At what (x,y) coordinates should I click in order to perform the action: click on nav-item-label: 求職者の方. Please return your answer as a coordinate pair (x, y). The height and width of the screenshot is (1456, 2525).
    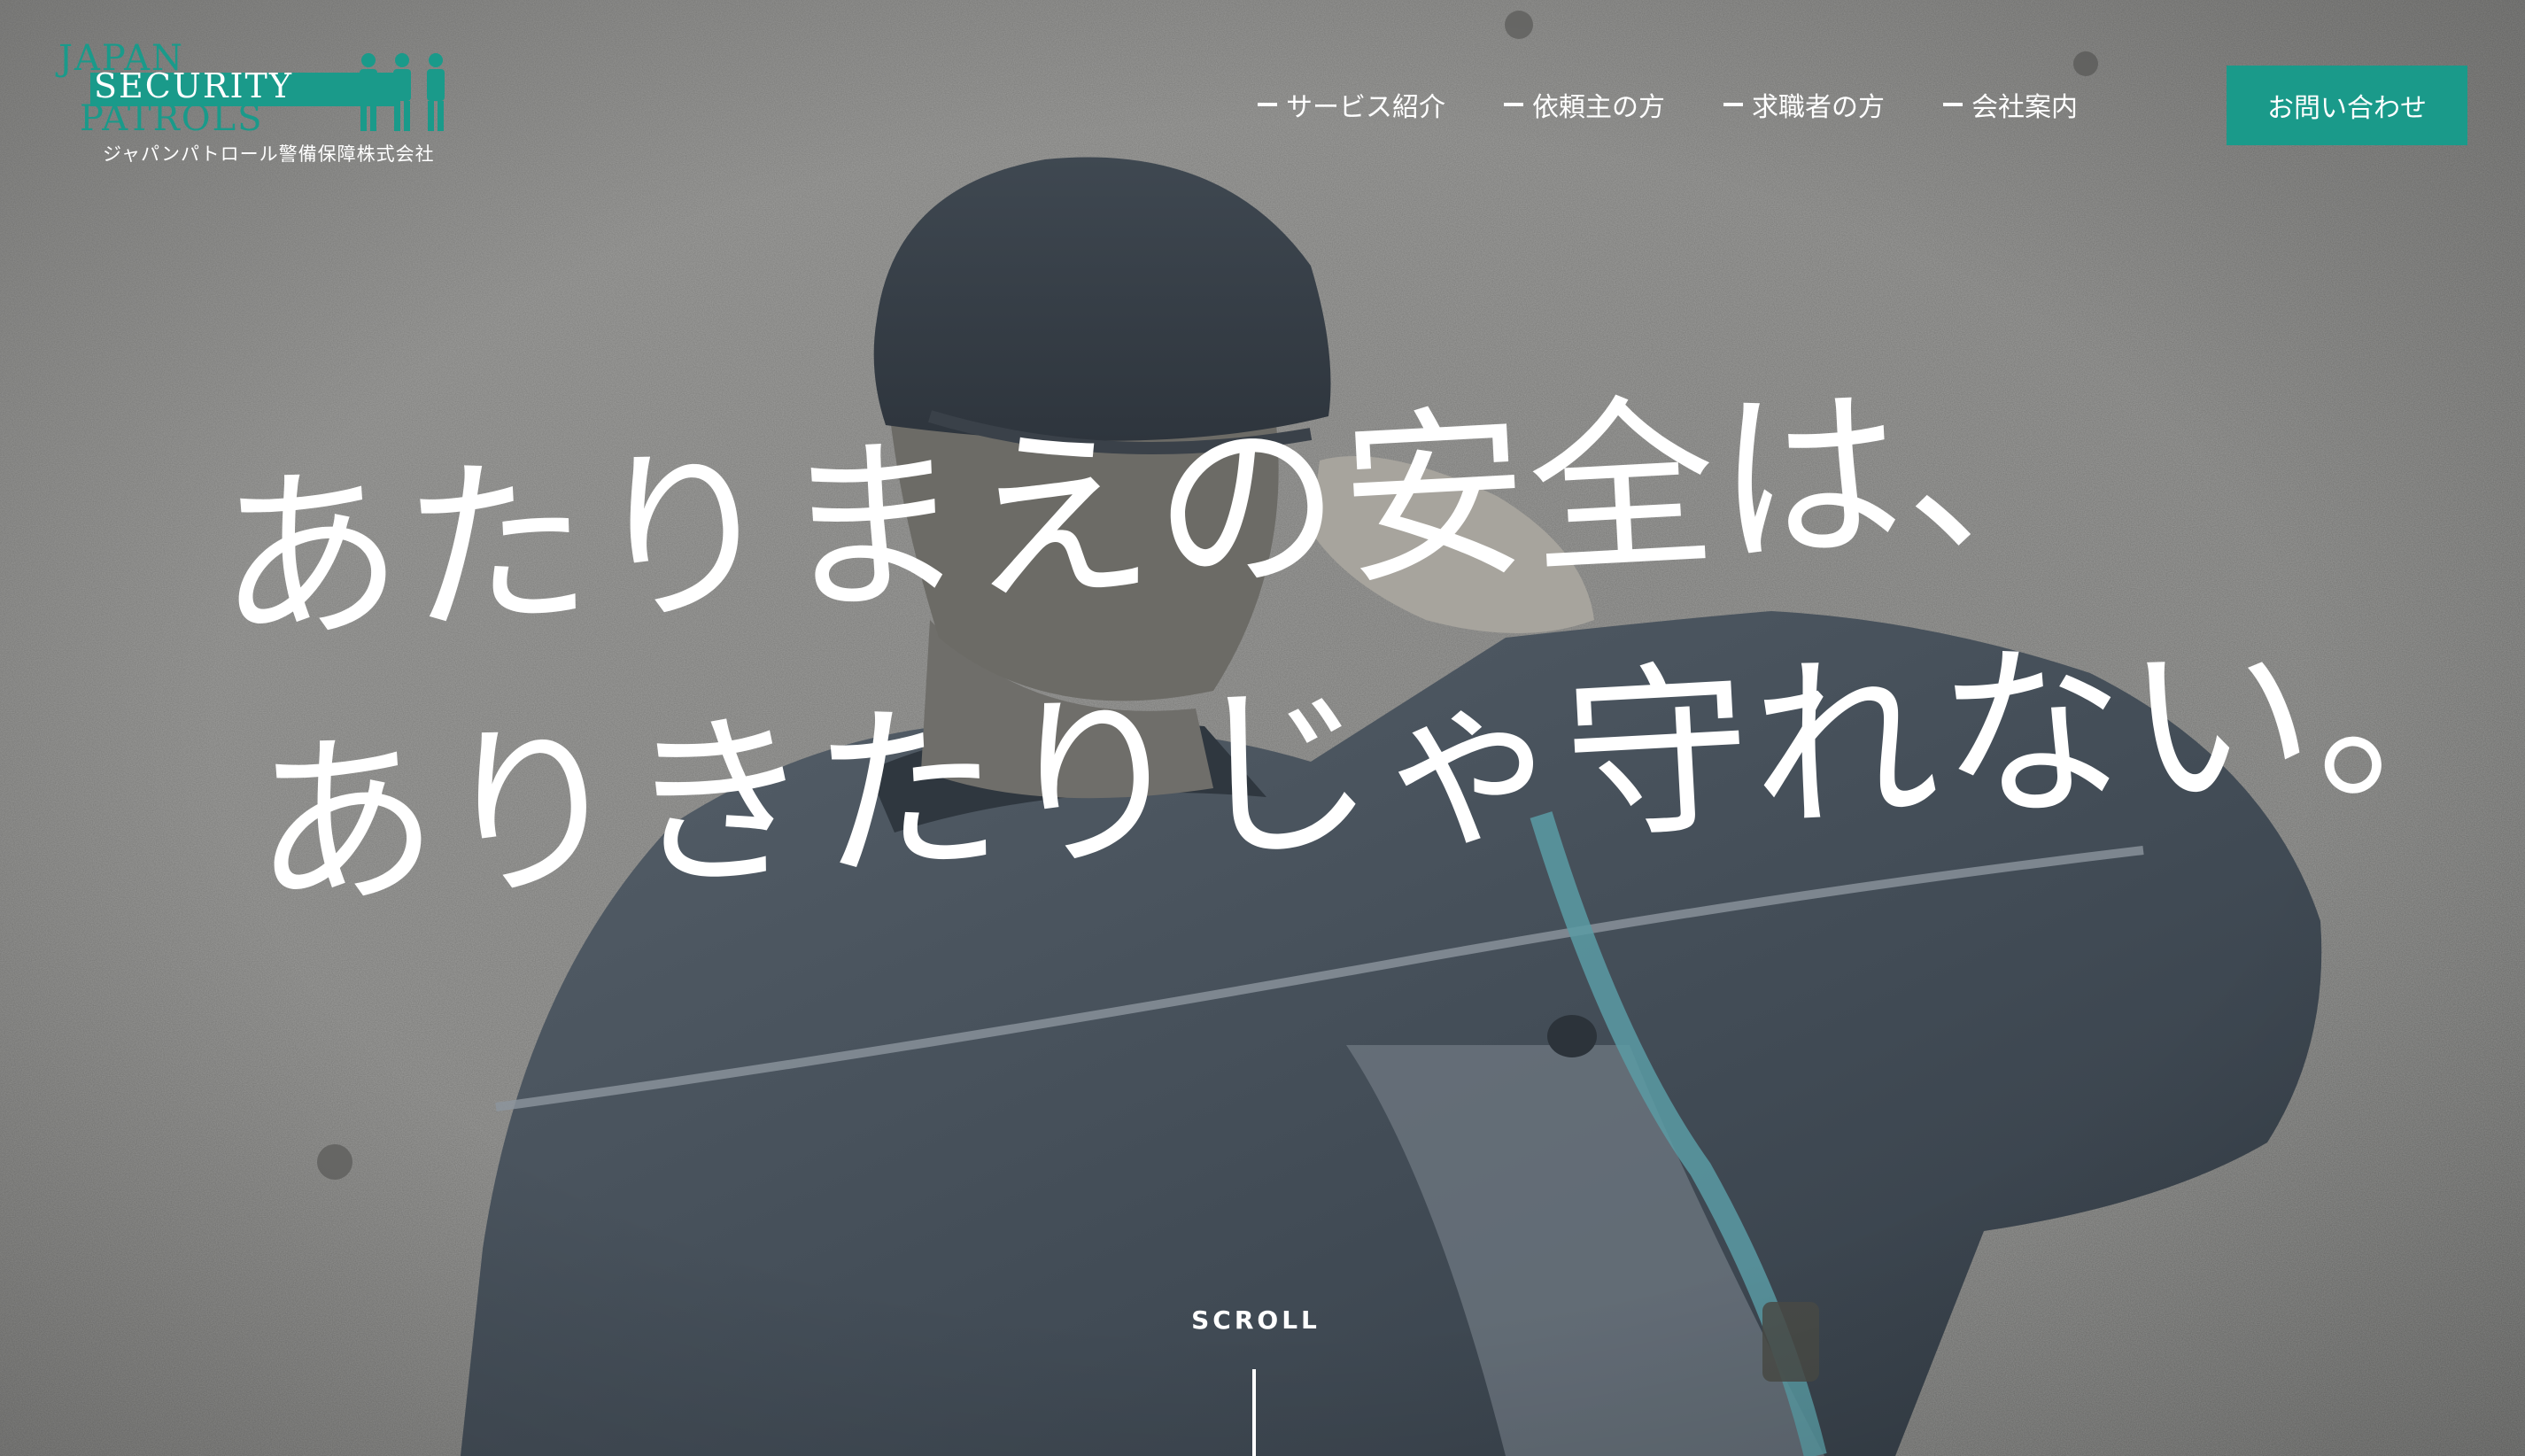
    Looking at the image, I should click on (1818, 108).